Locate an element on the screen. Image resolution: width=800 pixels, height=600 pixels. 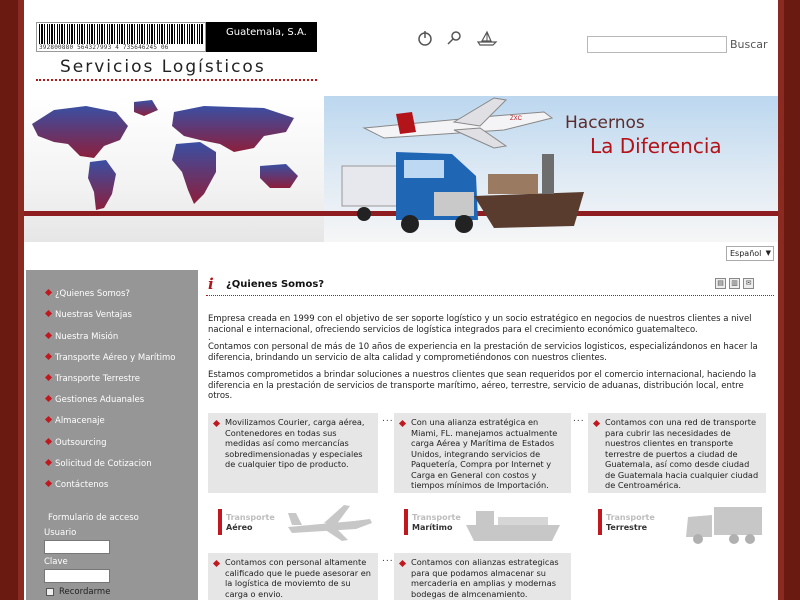
sidebar-item-contactenos: Contáctenos is located at coordinates (76, 484).